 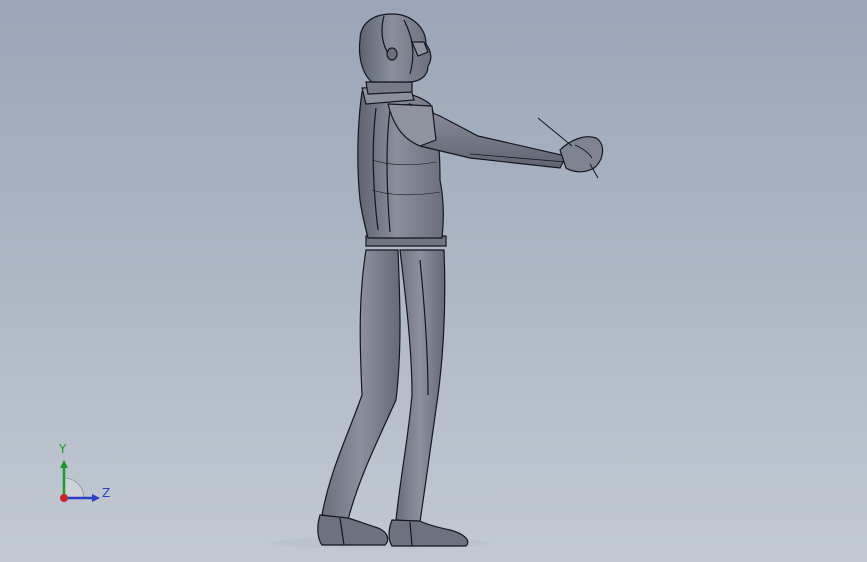 I want to click on front-leg, so click(x=428, y=398).